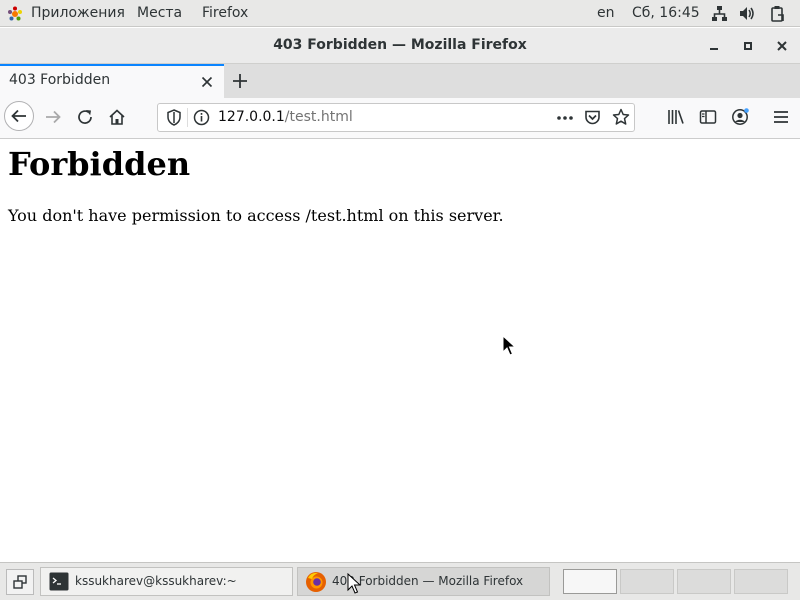  Describe the element at coordinates (748, 46) in the screenshot. I see `maximize-icon` at that location.